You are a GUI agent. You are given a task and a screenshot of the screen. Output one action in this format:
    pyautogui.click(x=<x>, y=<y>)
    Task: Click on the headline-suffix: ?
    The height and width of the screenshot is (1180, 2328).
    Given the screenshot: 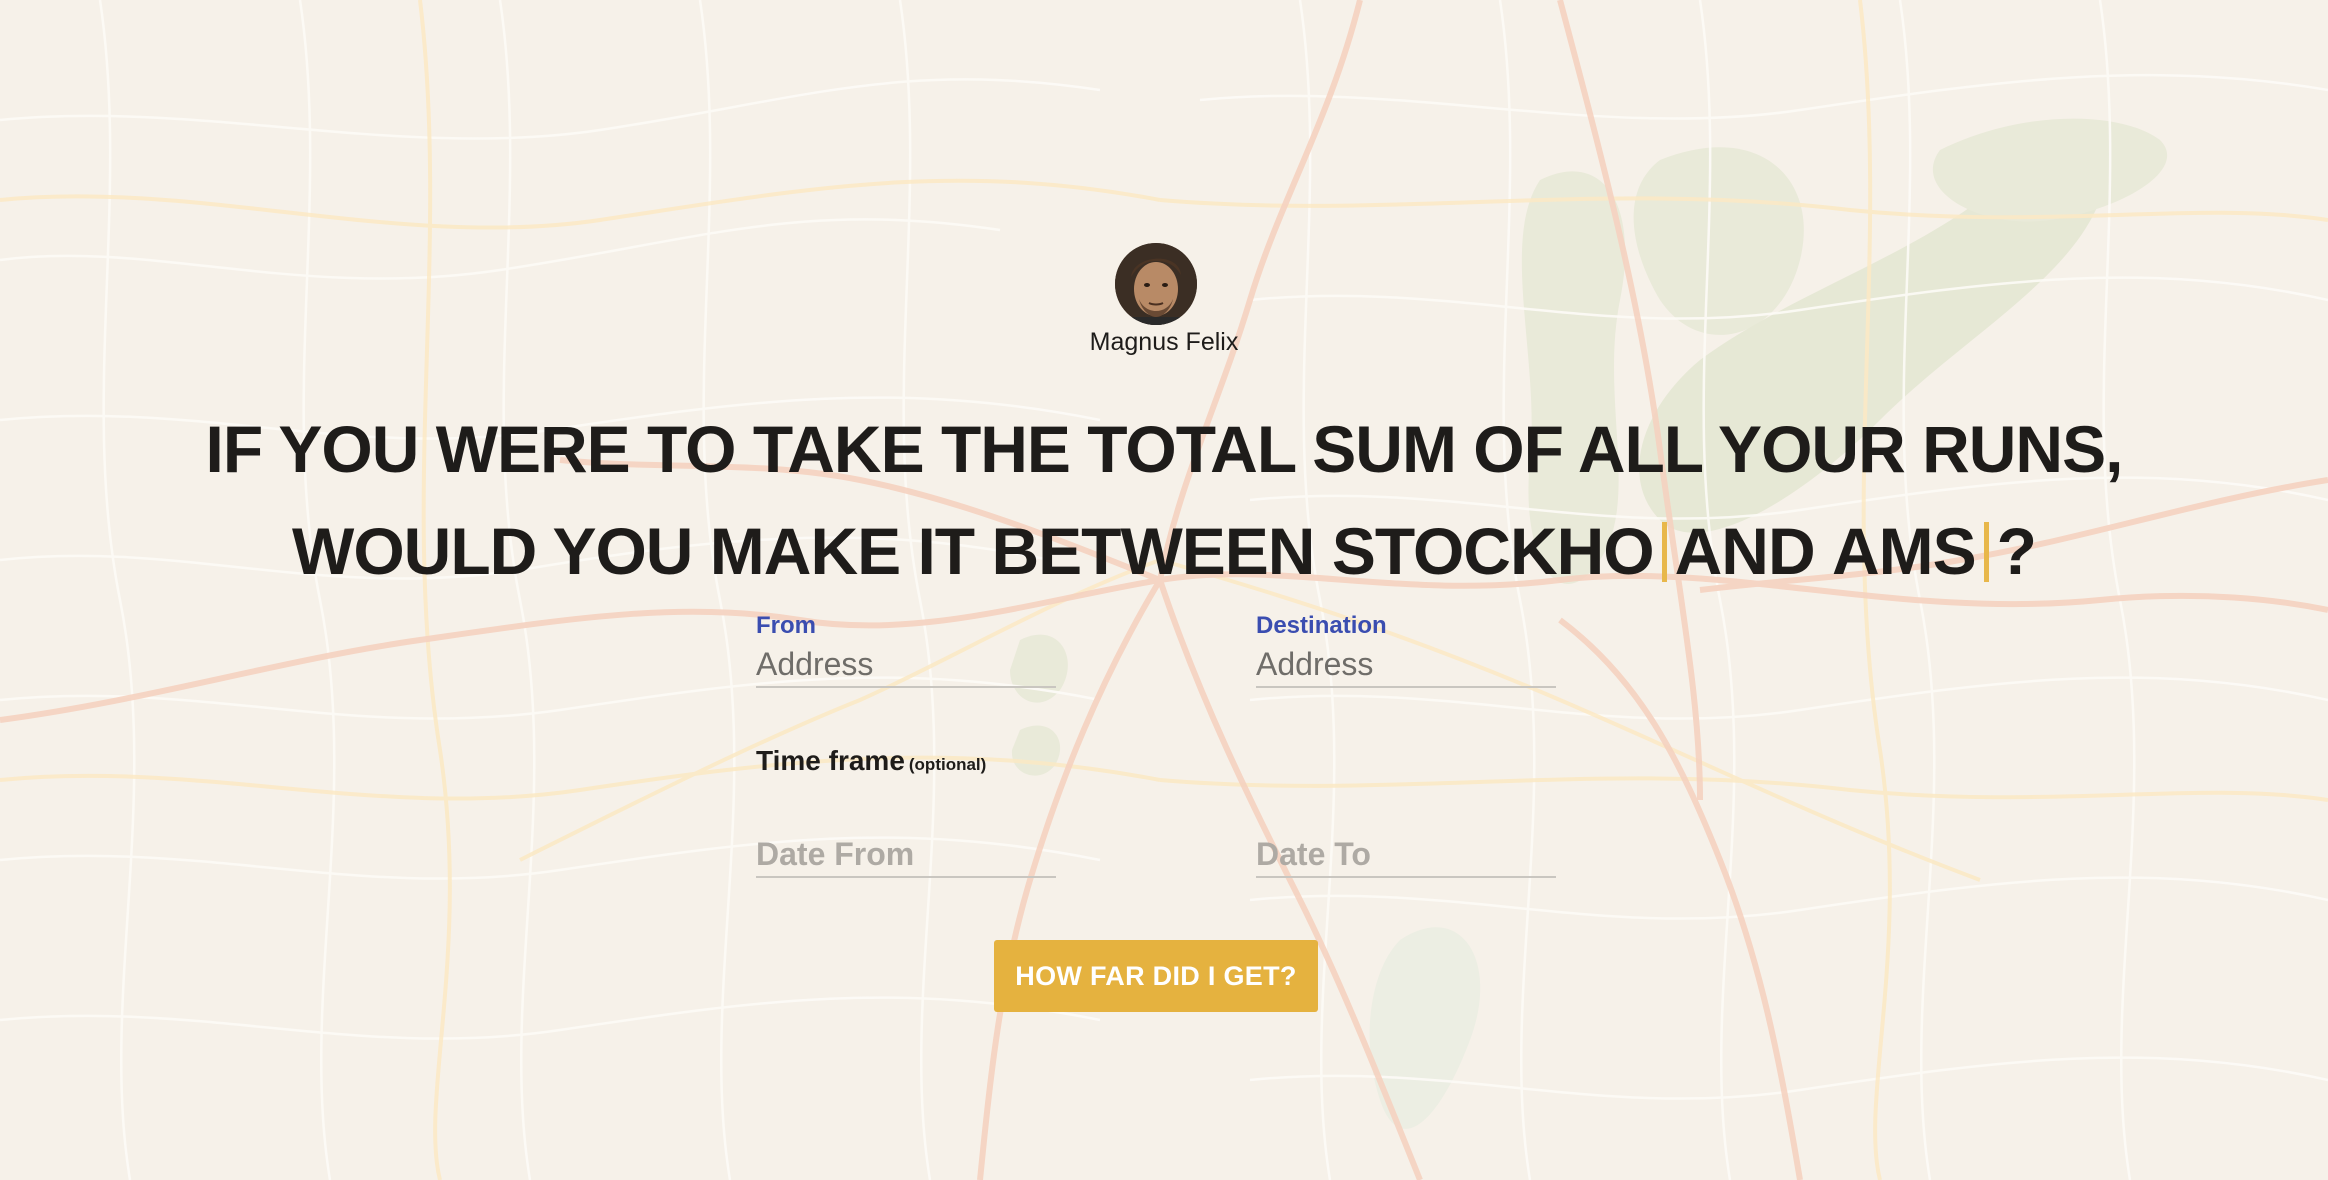 What is the action you would take?
    pyautogui.click(x=2016, y=551)
    